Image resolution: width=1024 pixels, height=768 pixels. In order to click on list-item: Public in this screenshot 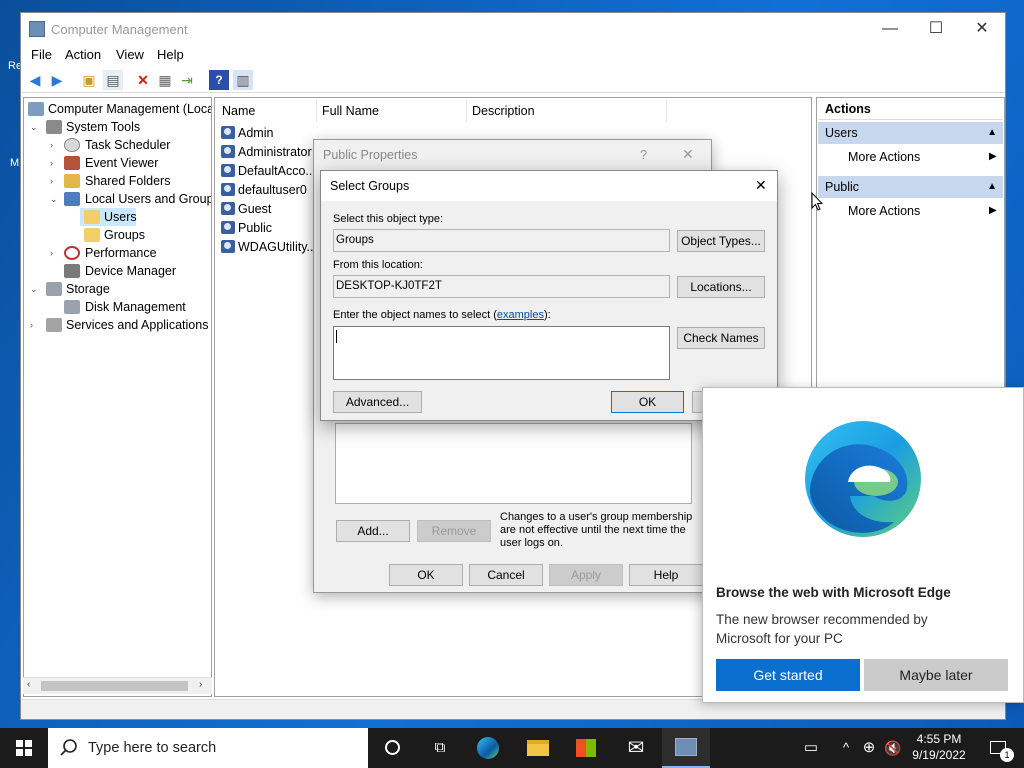, I will do `click(246, 228)`.